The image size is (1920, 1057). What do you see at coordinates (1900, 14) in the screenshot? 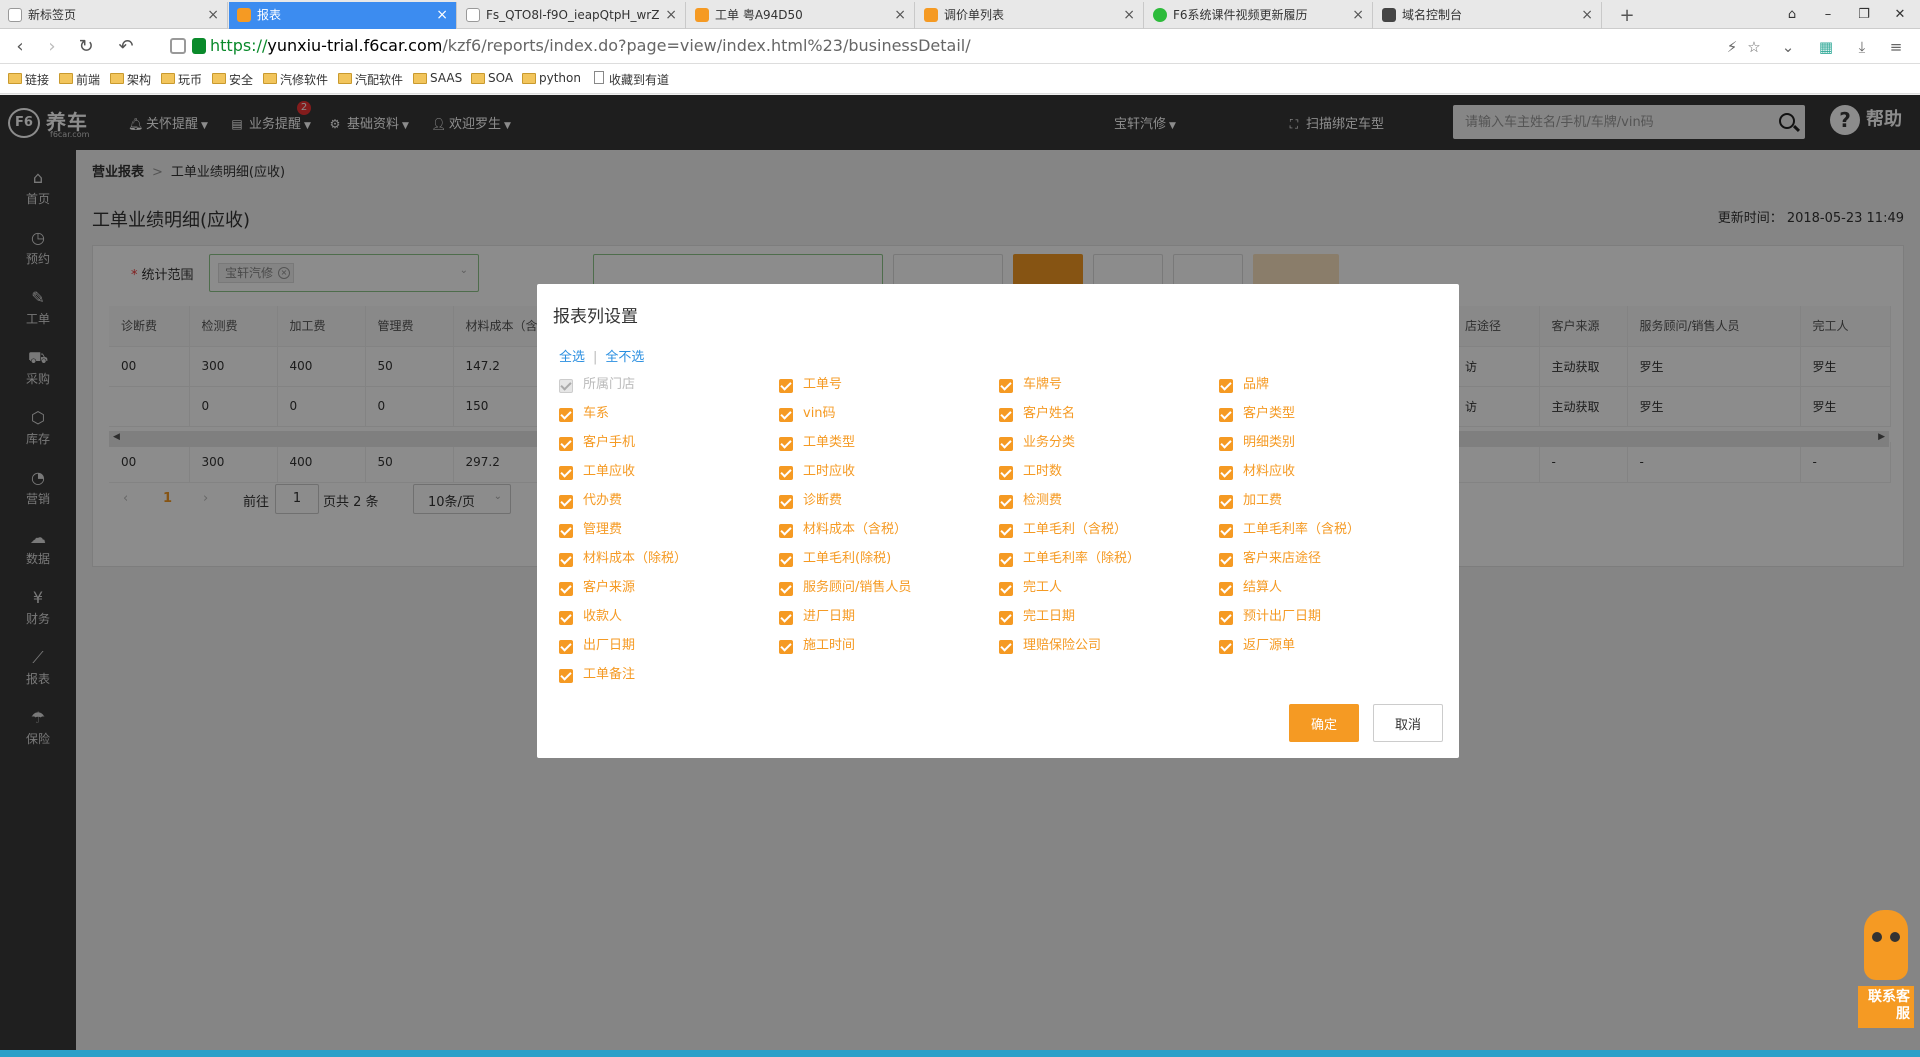
I see `window-close-icon: ✕` at bounding box center [1900, 14].